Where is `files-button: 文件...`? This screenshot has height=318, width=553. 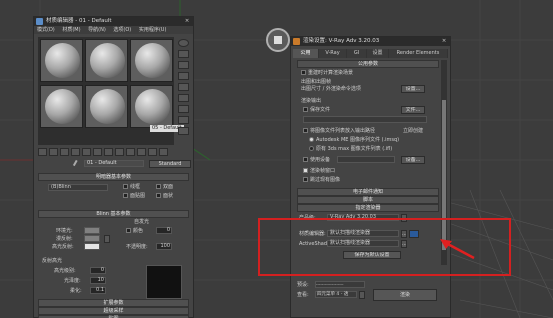
files-button: 文件... is located at coordinates (413, 110).